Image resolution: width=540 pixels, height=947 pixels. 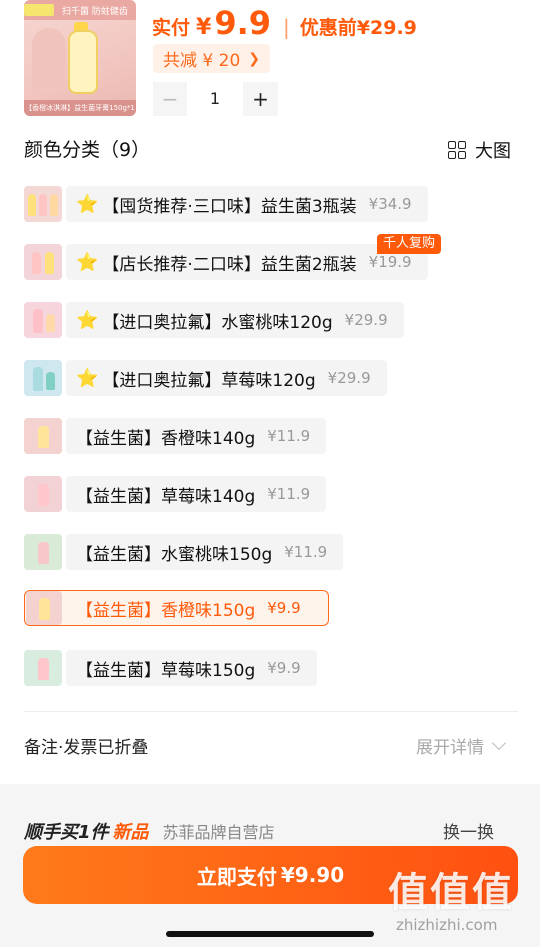 I want to click on watermark-domain: zhizhizhi.com, so click(x=447, y=925).